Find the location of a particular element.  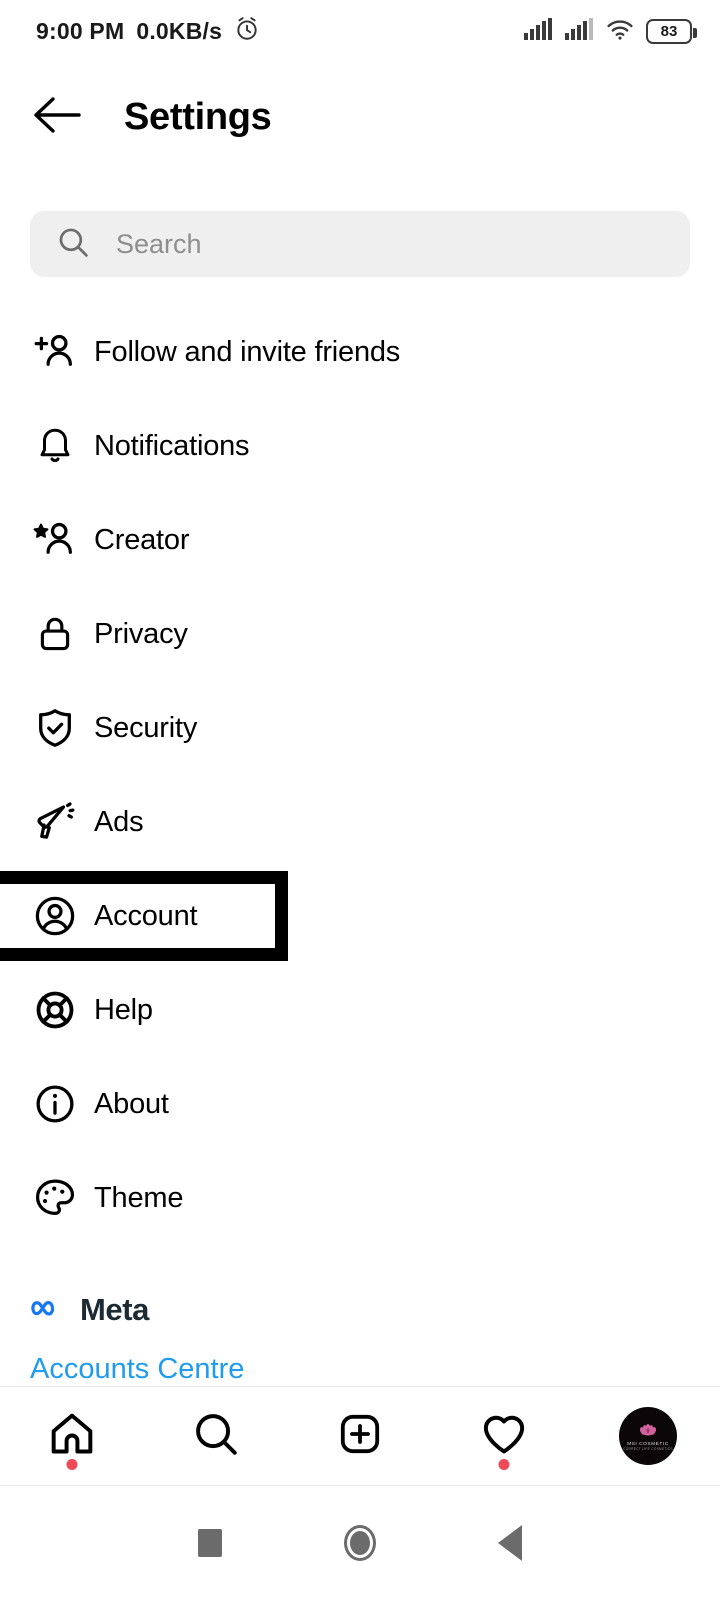

back-arrow-icon is located at coordinates (57, 117).